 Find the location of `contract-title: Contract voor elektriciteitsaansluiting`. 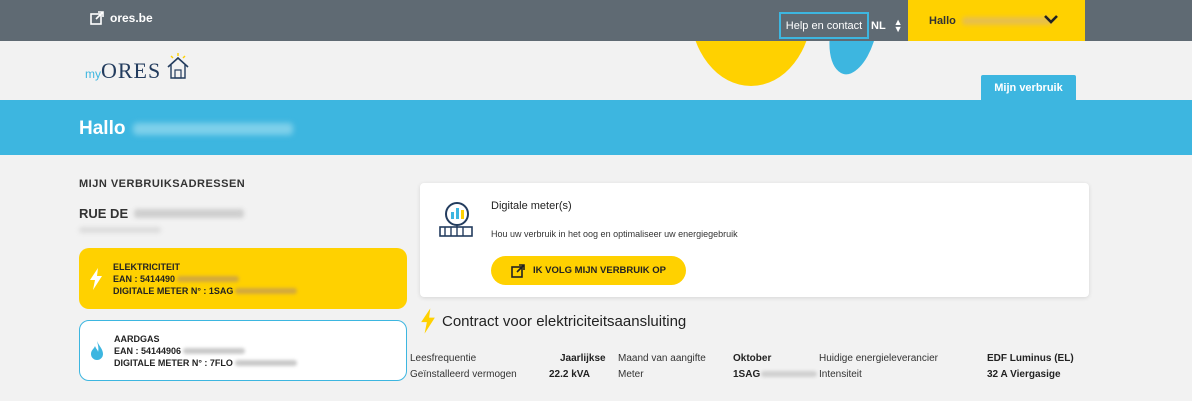

contract-title: Contract voor elektriciteitsaansluiting is located at coordinates (564, 321).